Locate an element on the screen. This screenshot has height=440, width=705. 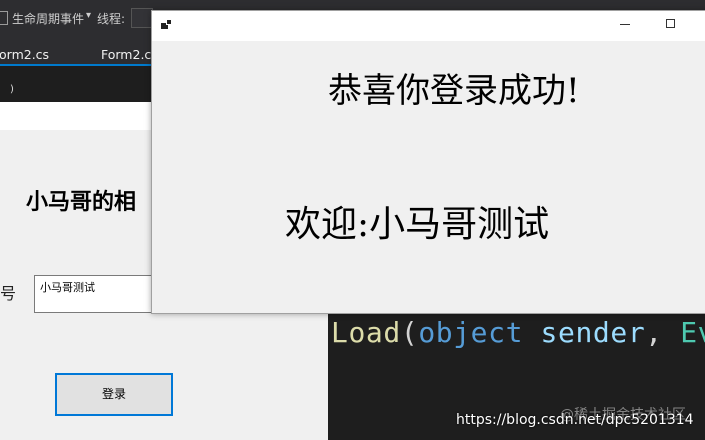
toolbar-bracket-icon is located at coordinates (4, 18).